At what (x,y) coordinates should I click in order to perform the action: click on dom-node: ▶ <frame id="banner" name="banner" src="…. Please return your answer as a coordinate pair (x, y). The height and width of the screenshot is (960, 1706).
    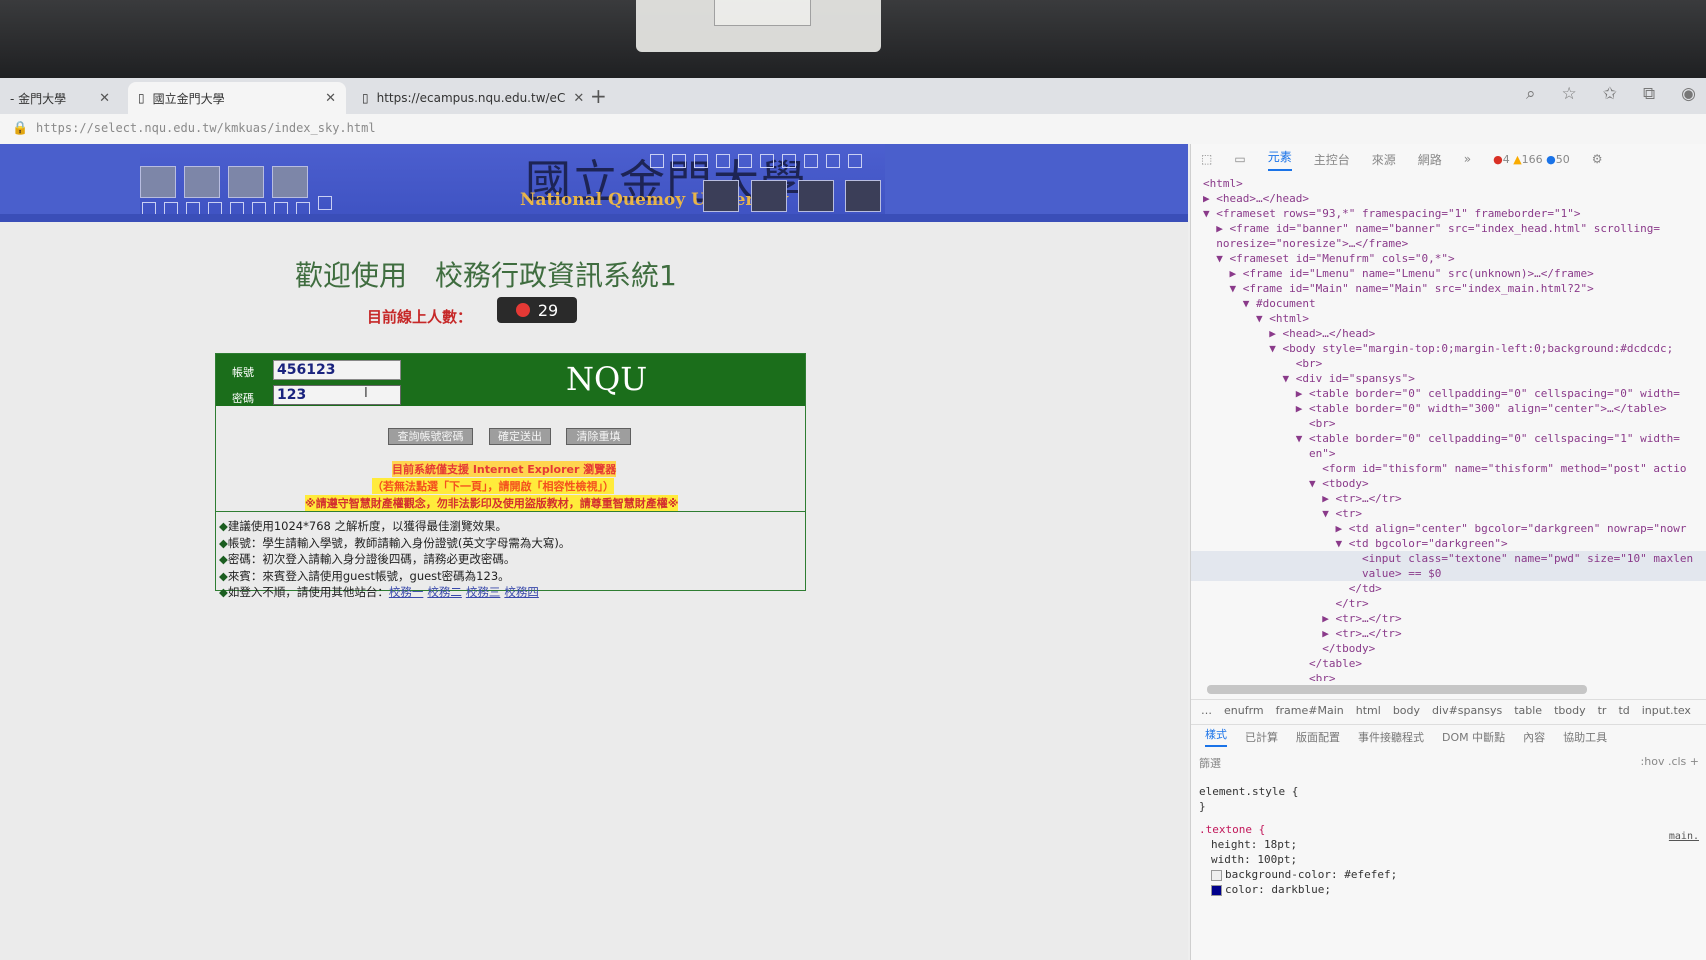
    Looking at the image, I should click on (1448, 228).